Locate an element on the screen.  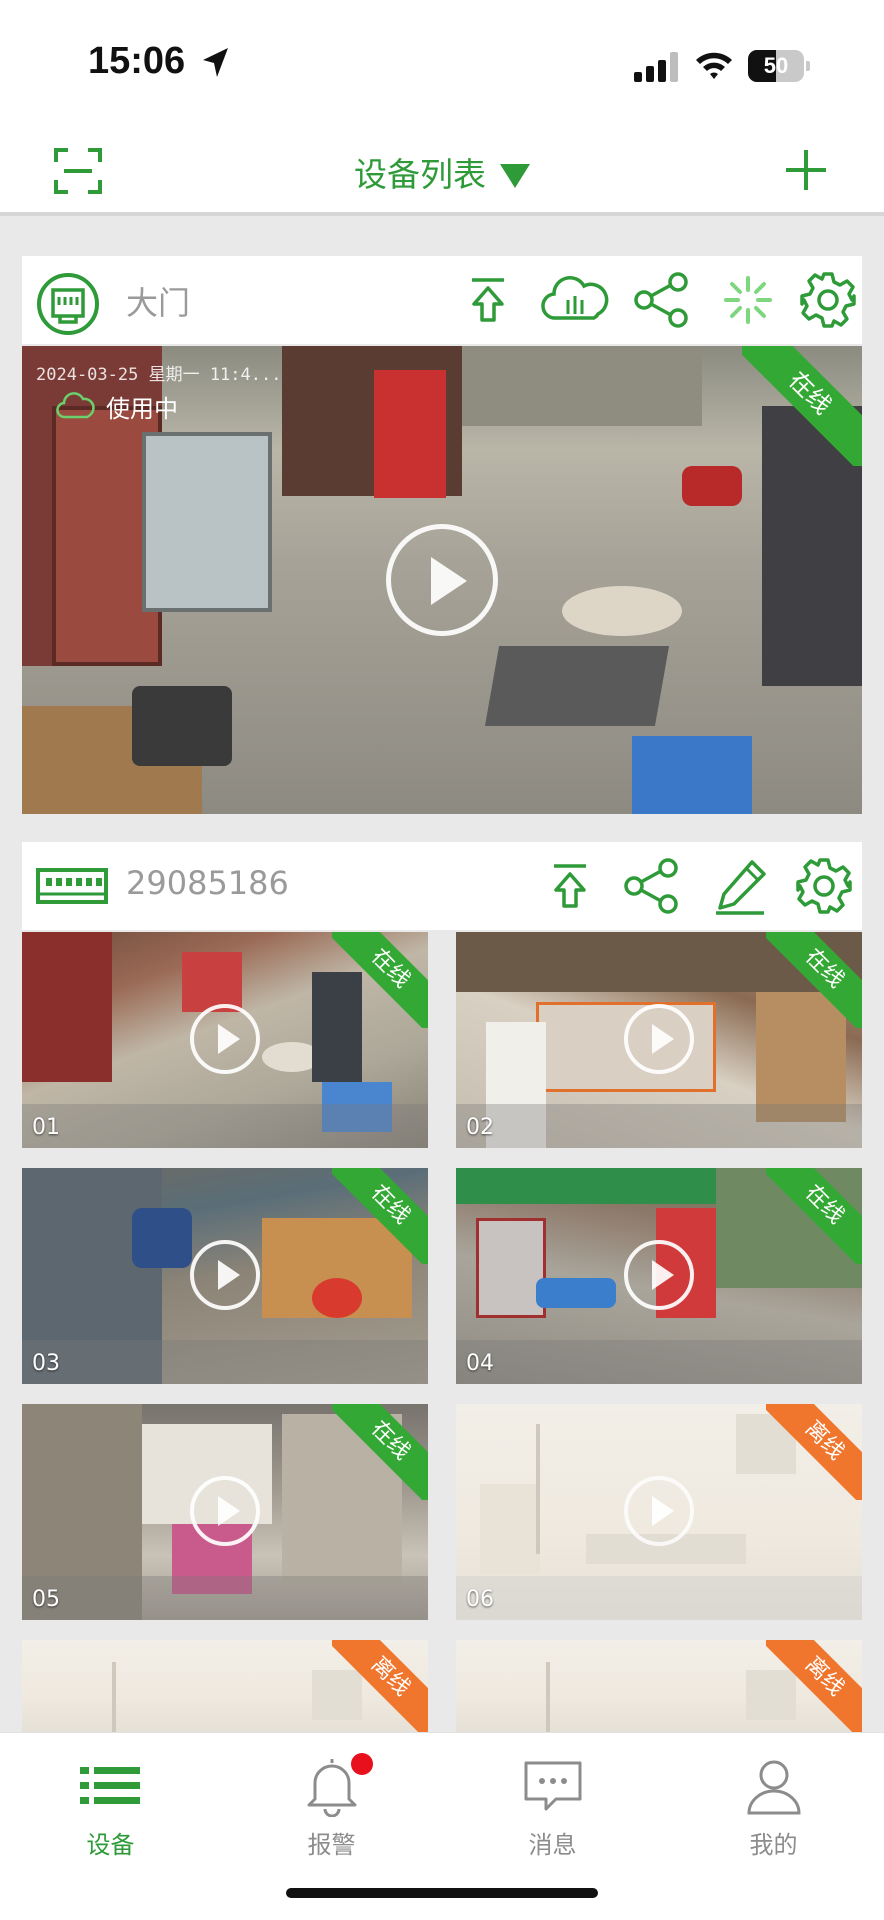
tab-alarms: 报警 is located at coordinates (331, 1803).